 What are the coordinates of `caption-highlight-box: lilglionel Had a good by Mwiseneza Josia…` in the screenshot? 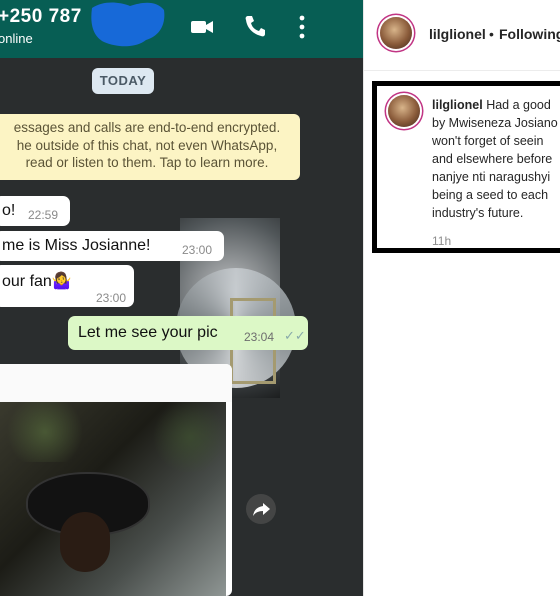 It's located at (466, 167).